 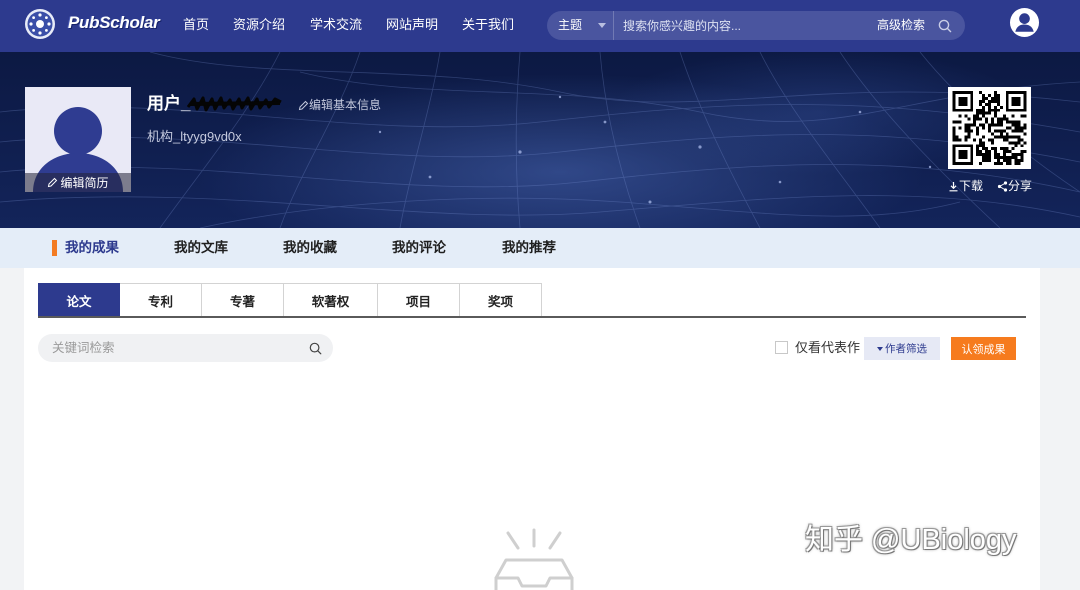 What do you see at coordinates (40, 24) in the screenshot?
I see `logo-emblem-icon` at bounding box center [40, 24].